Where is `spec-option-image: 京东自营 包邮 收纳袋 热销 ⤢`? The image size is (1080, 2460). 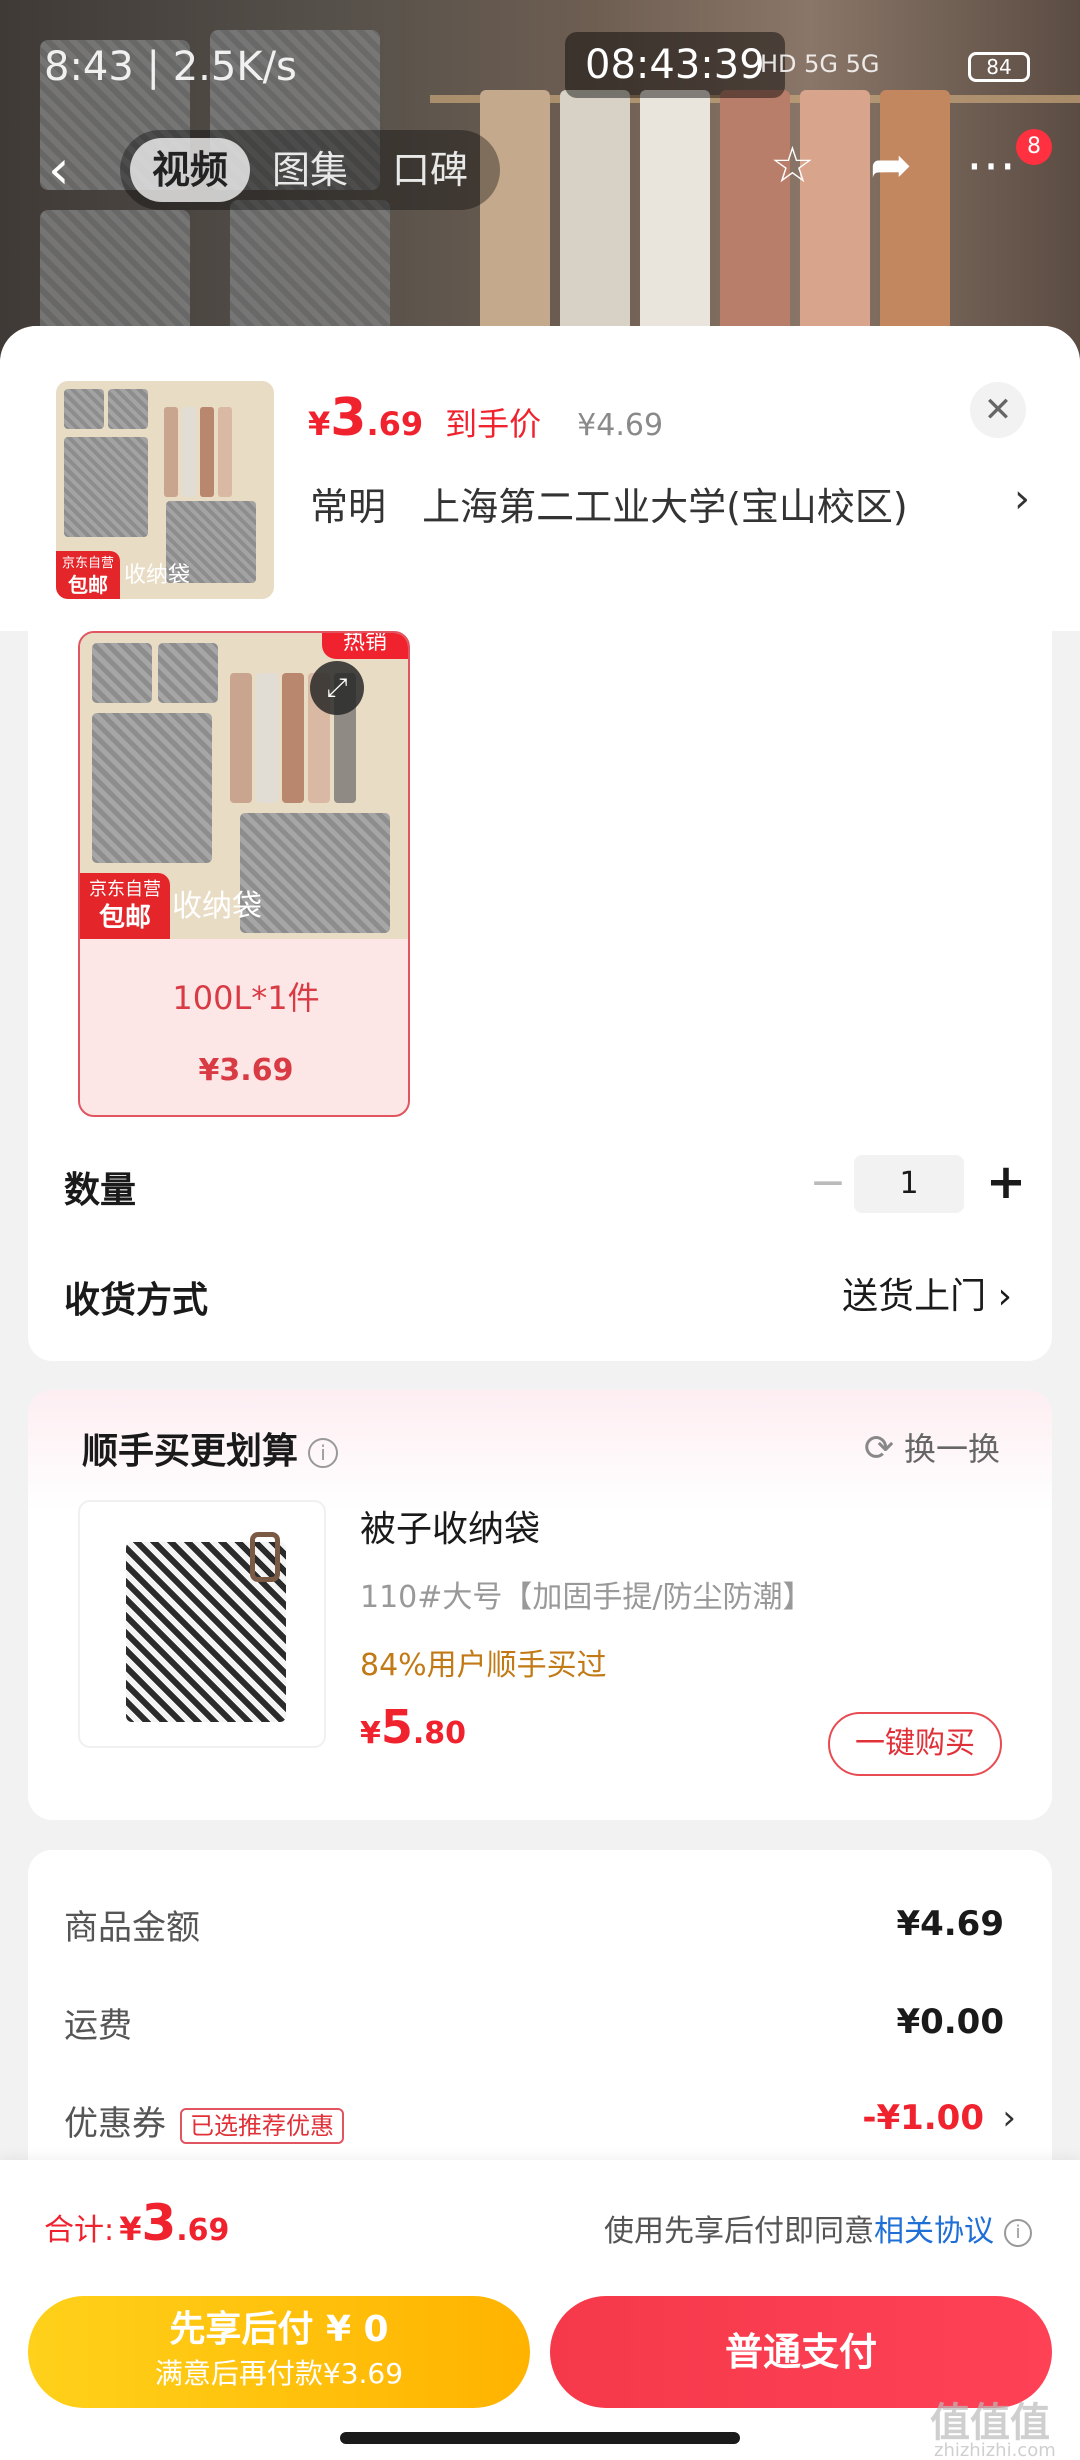
spec-option-image: 京东自营 包邮 收纳袋 热销 ⤢ is located at coordinates (244, 786).